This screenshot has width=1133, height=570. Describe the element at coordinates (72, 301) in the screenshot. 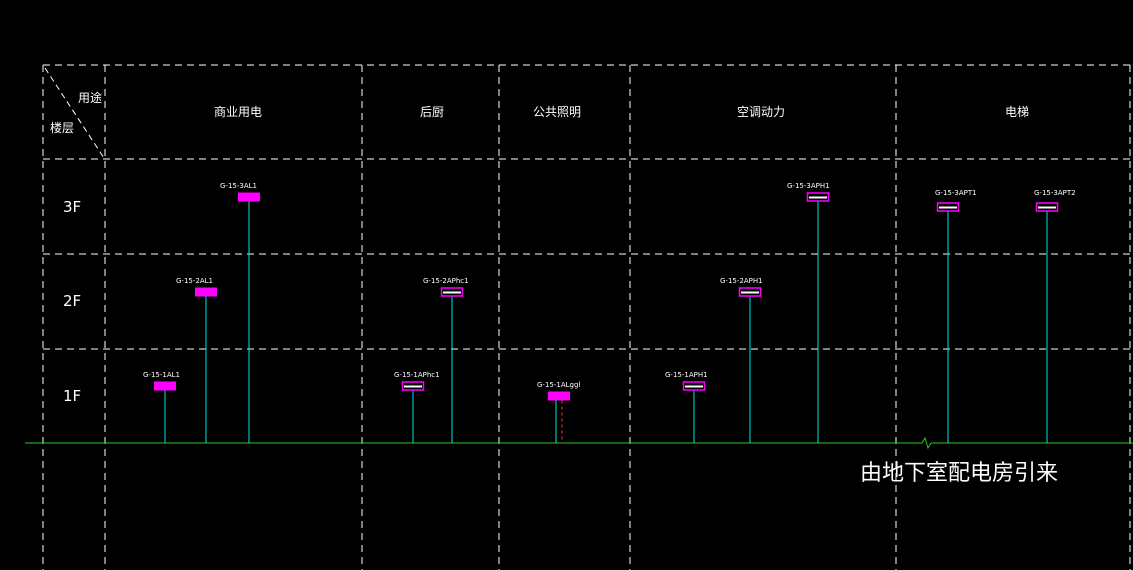

I see `floor-label-2f: 2F` at that location.